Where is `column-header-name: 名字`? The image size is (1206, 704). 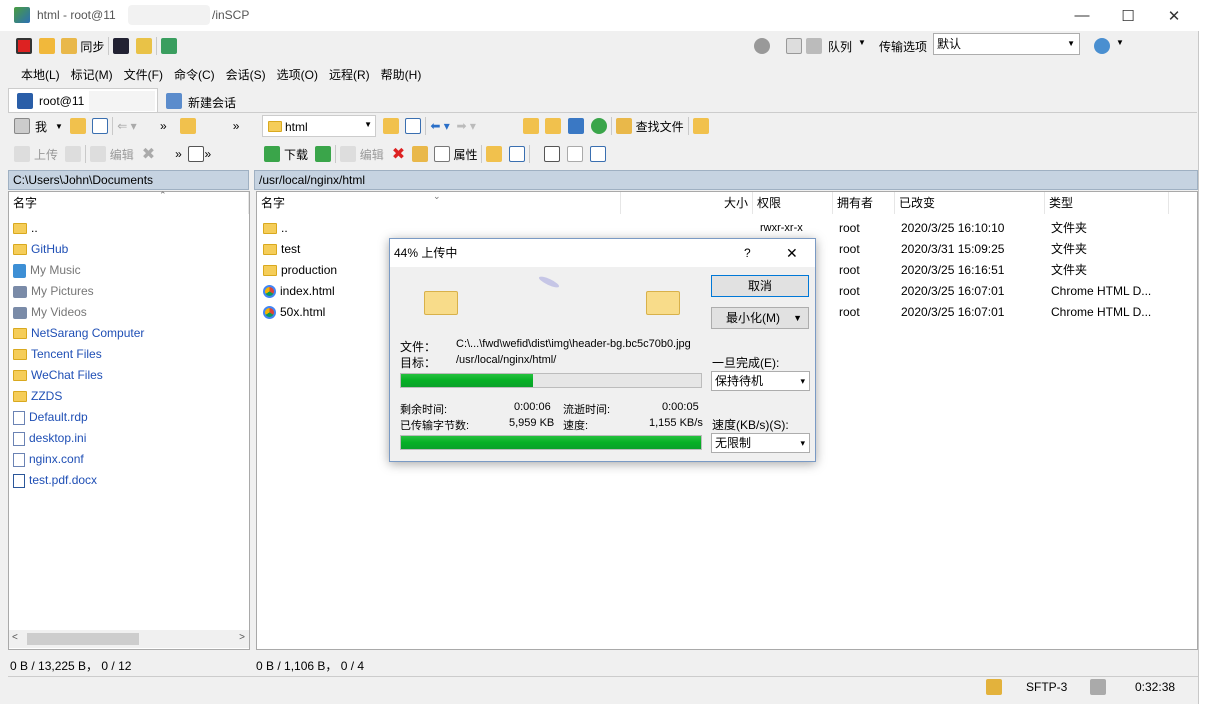 column-header-name: 名字 is located at coordinates (129, 203).